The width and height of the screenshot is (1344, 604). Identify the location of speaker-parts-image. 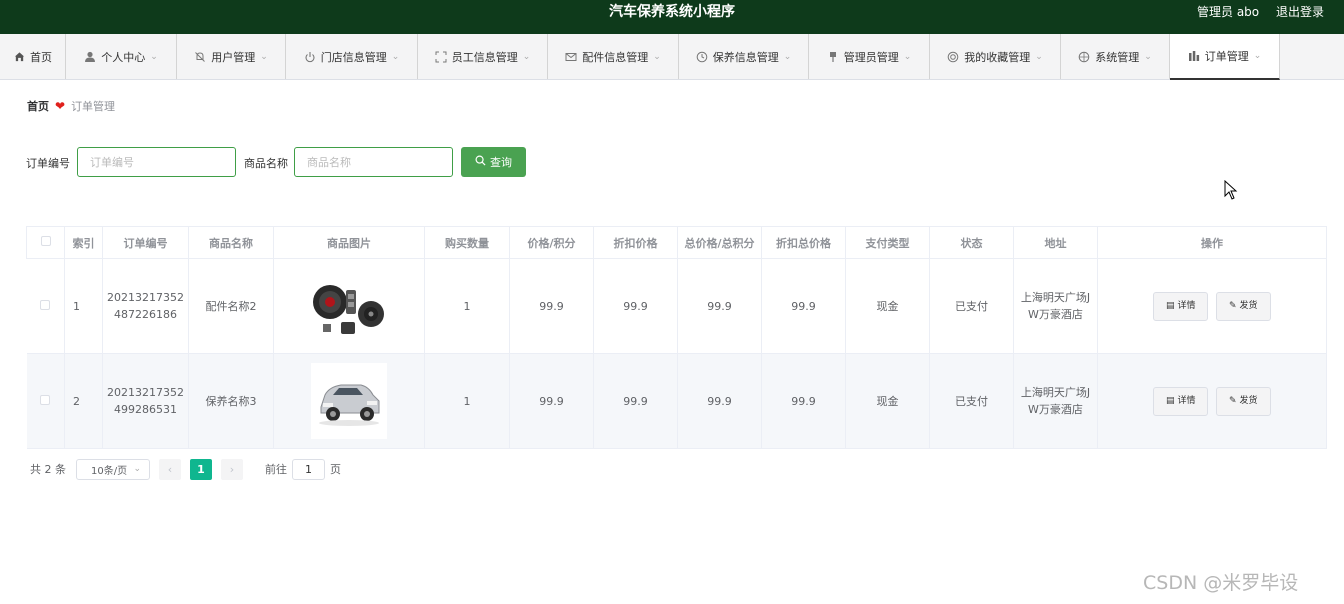
(349, 306).